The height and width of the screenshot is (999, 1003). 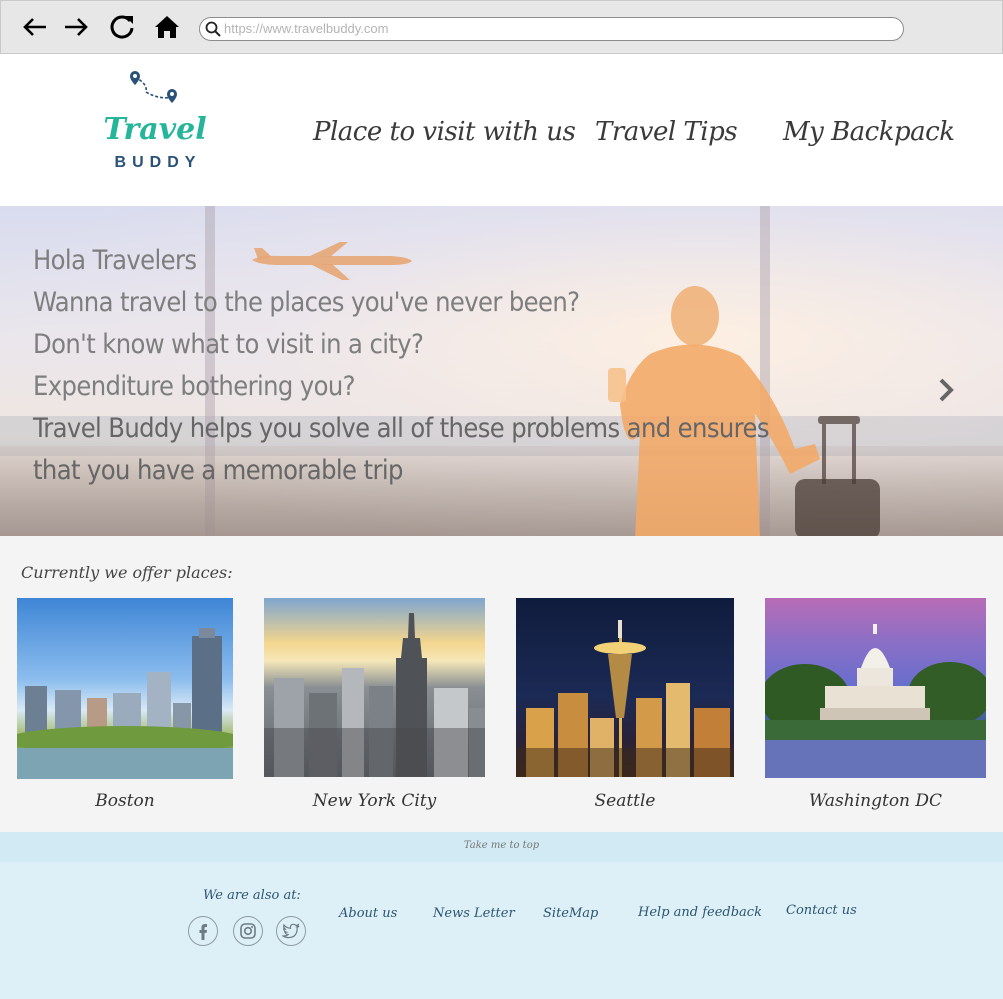 I want to click on carousel-next-button, so click(x=946, y=390).